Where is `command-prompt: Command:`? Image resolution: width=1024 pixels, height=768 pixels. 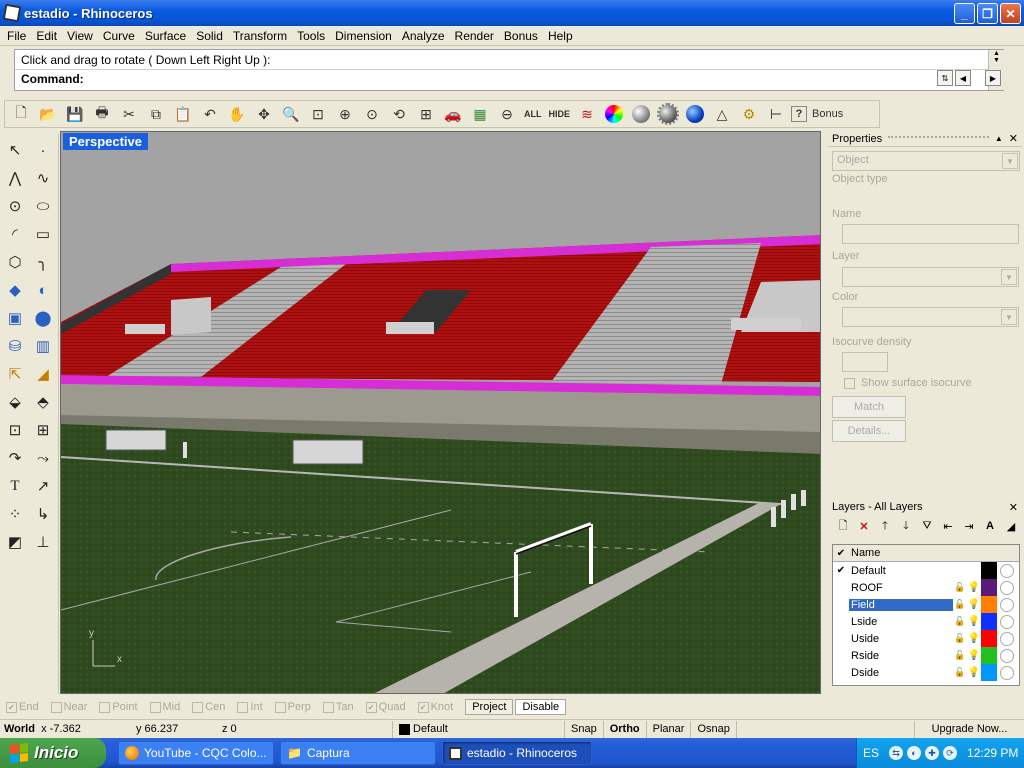 command-prompt: Command: is located at coordinates (52, 79).